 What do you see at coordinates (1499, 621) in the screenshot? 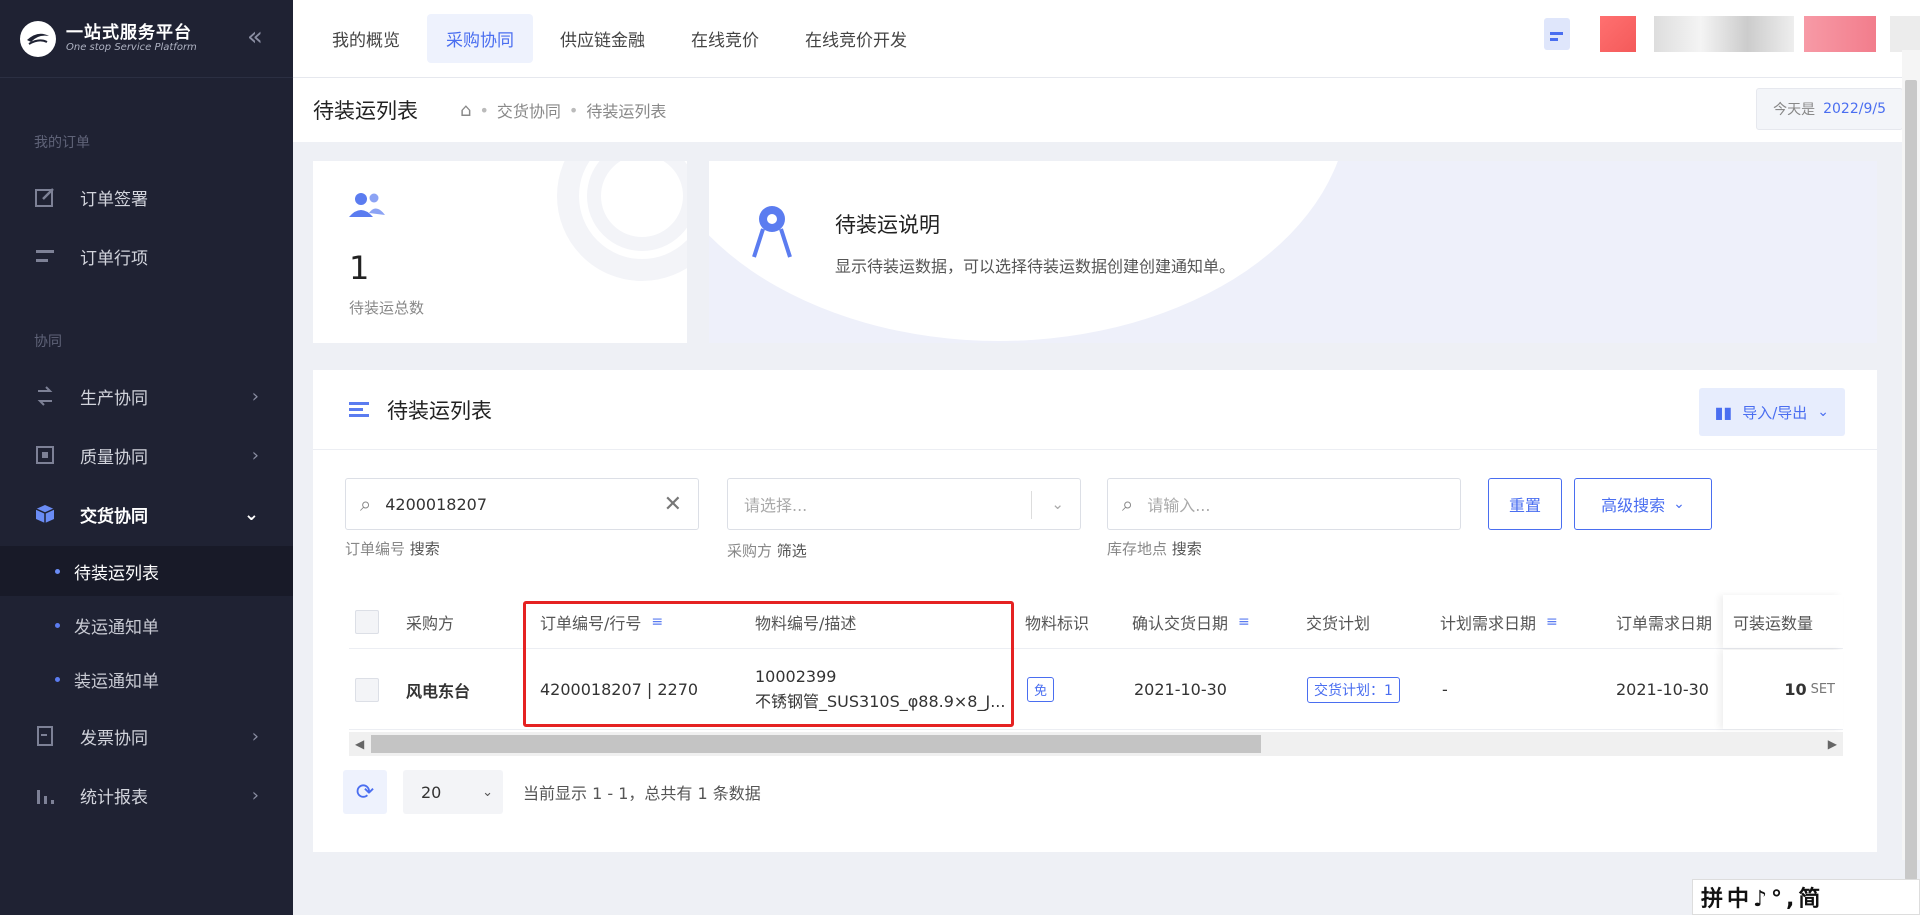
I see `column-header-plan-date: 计划需求日期 ≡` at bounding box center [1499, 621].